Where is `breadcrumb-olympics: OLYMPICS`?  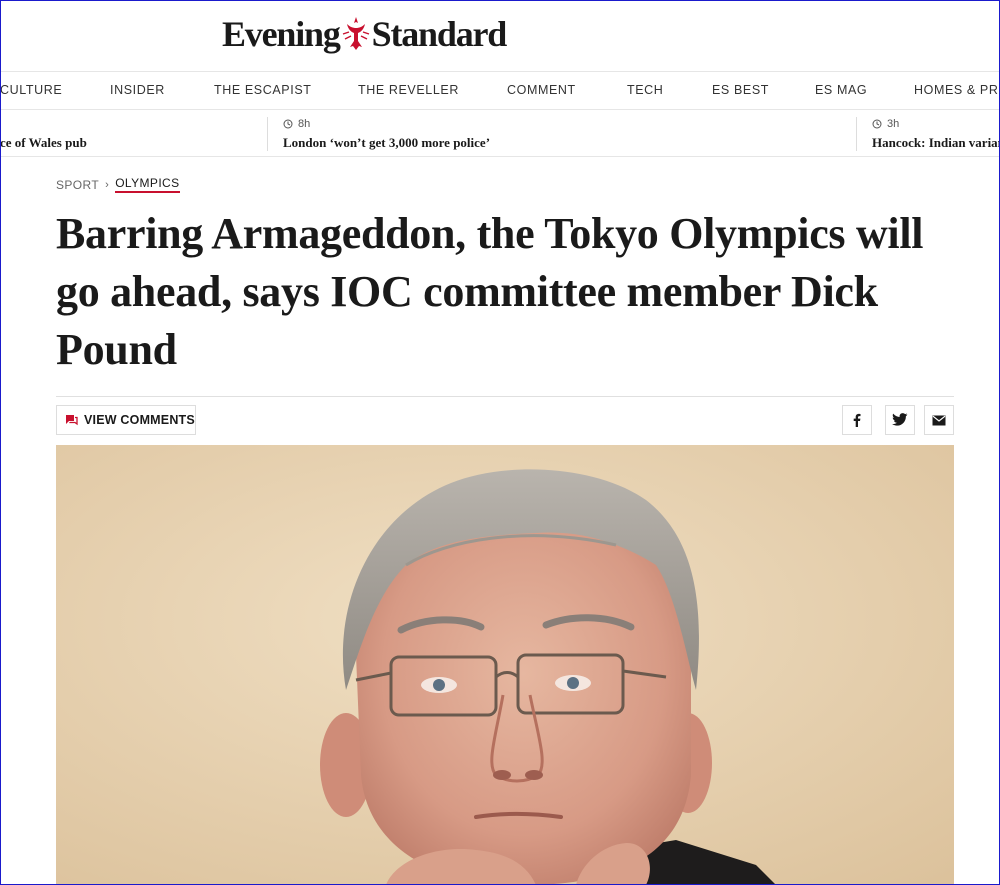
breadcrumb-olympics: OLYMPICS is located at coordinates (147, 184).